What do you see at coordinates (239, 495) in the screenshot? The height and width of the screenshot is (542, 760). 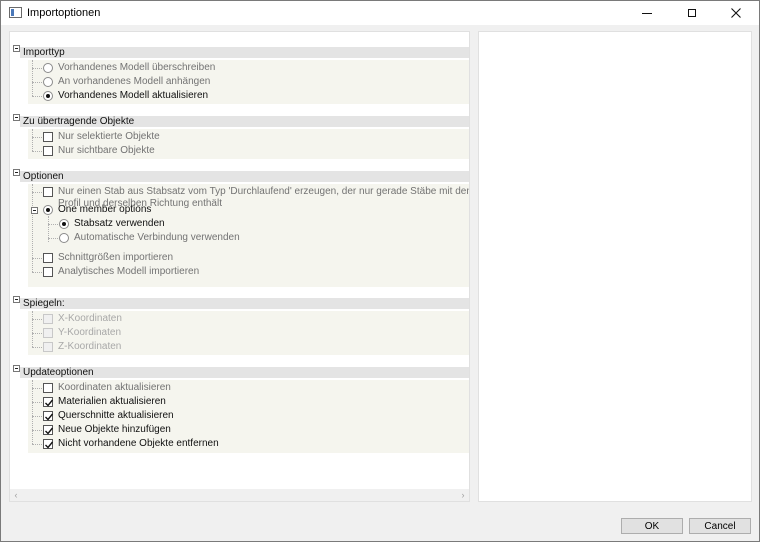 I see `horizontal-scrollbar: ‹ ›` at bounding box center [239, 495].